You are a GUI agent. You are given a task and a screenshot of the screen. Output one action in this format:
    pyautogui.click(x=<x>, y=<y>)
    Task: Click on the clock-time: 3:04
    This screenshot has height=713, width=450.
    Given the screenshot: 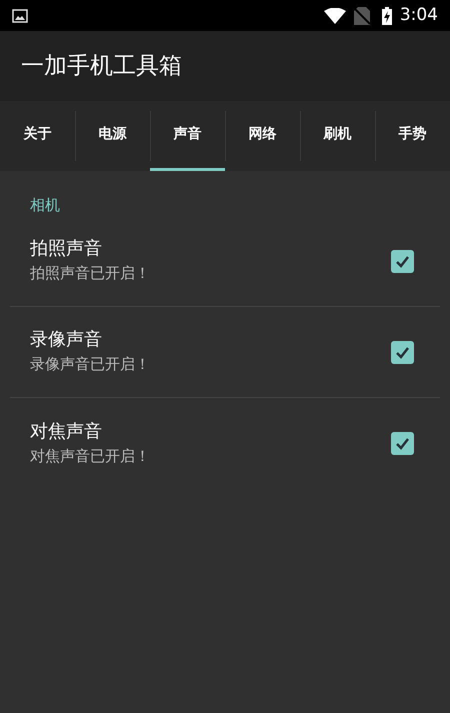 What is the action you would take?
    pyautogui.click(x=419, y=15)
    